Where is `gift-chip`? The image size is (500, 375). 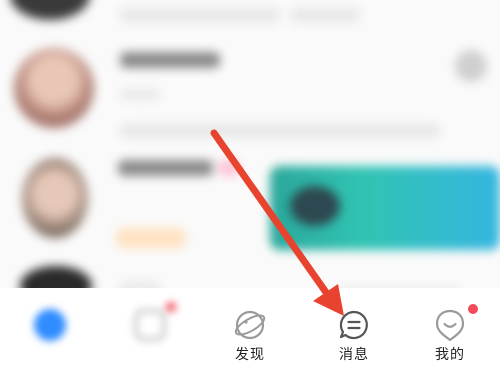
gift-chip is located at coordinates (151, 238).